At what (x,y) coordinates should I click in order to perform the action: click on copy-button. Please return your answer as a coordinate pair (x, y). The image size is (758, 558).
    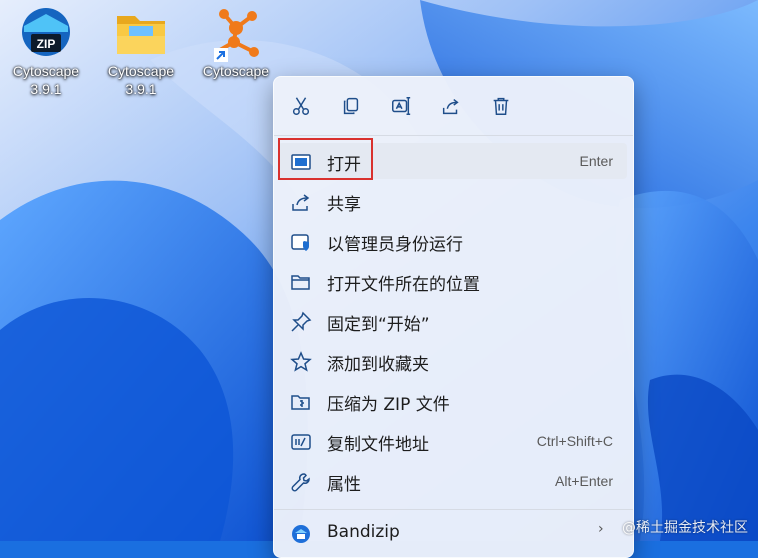
    Looking at the image, I should click on (351, 106).